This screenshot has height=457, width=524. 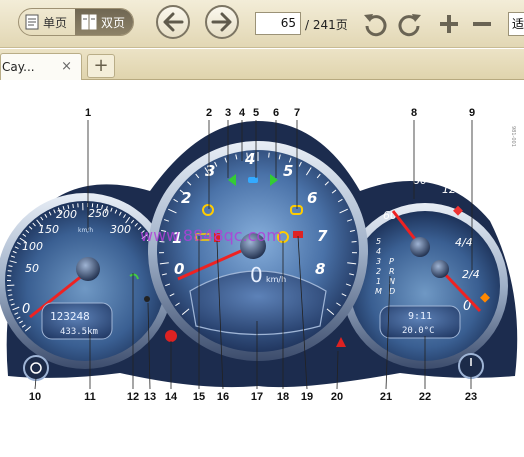 I want to click on trip-readout: 433.5km, so click(x=79, y=332).